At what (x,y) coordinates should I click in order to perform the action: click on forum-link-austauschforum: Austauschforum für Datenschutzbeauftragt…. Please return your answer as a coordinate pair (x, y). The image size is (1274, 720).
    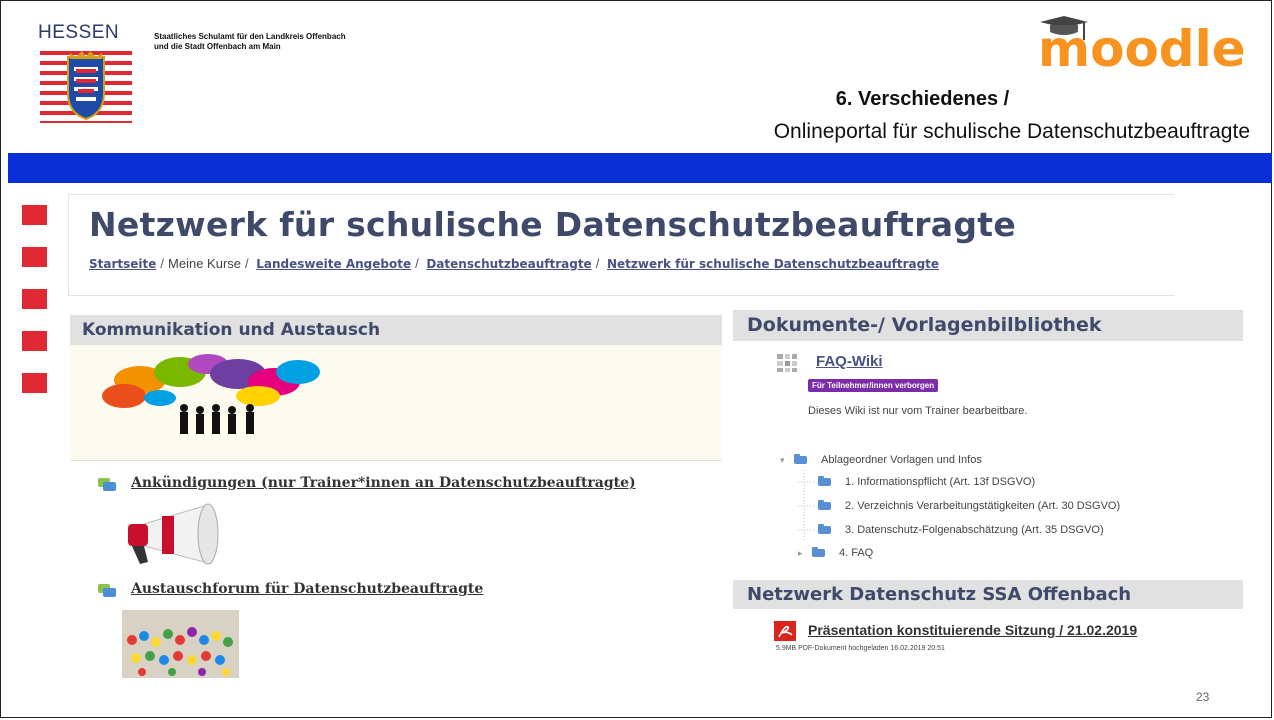
    Looking at the image, I should click on (307, 589).